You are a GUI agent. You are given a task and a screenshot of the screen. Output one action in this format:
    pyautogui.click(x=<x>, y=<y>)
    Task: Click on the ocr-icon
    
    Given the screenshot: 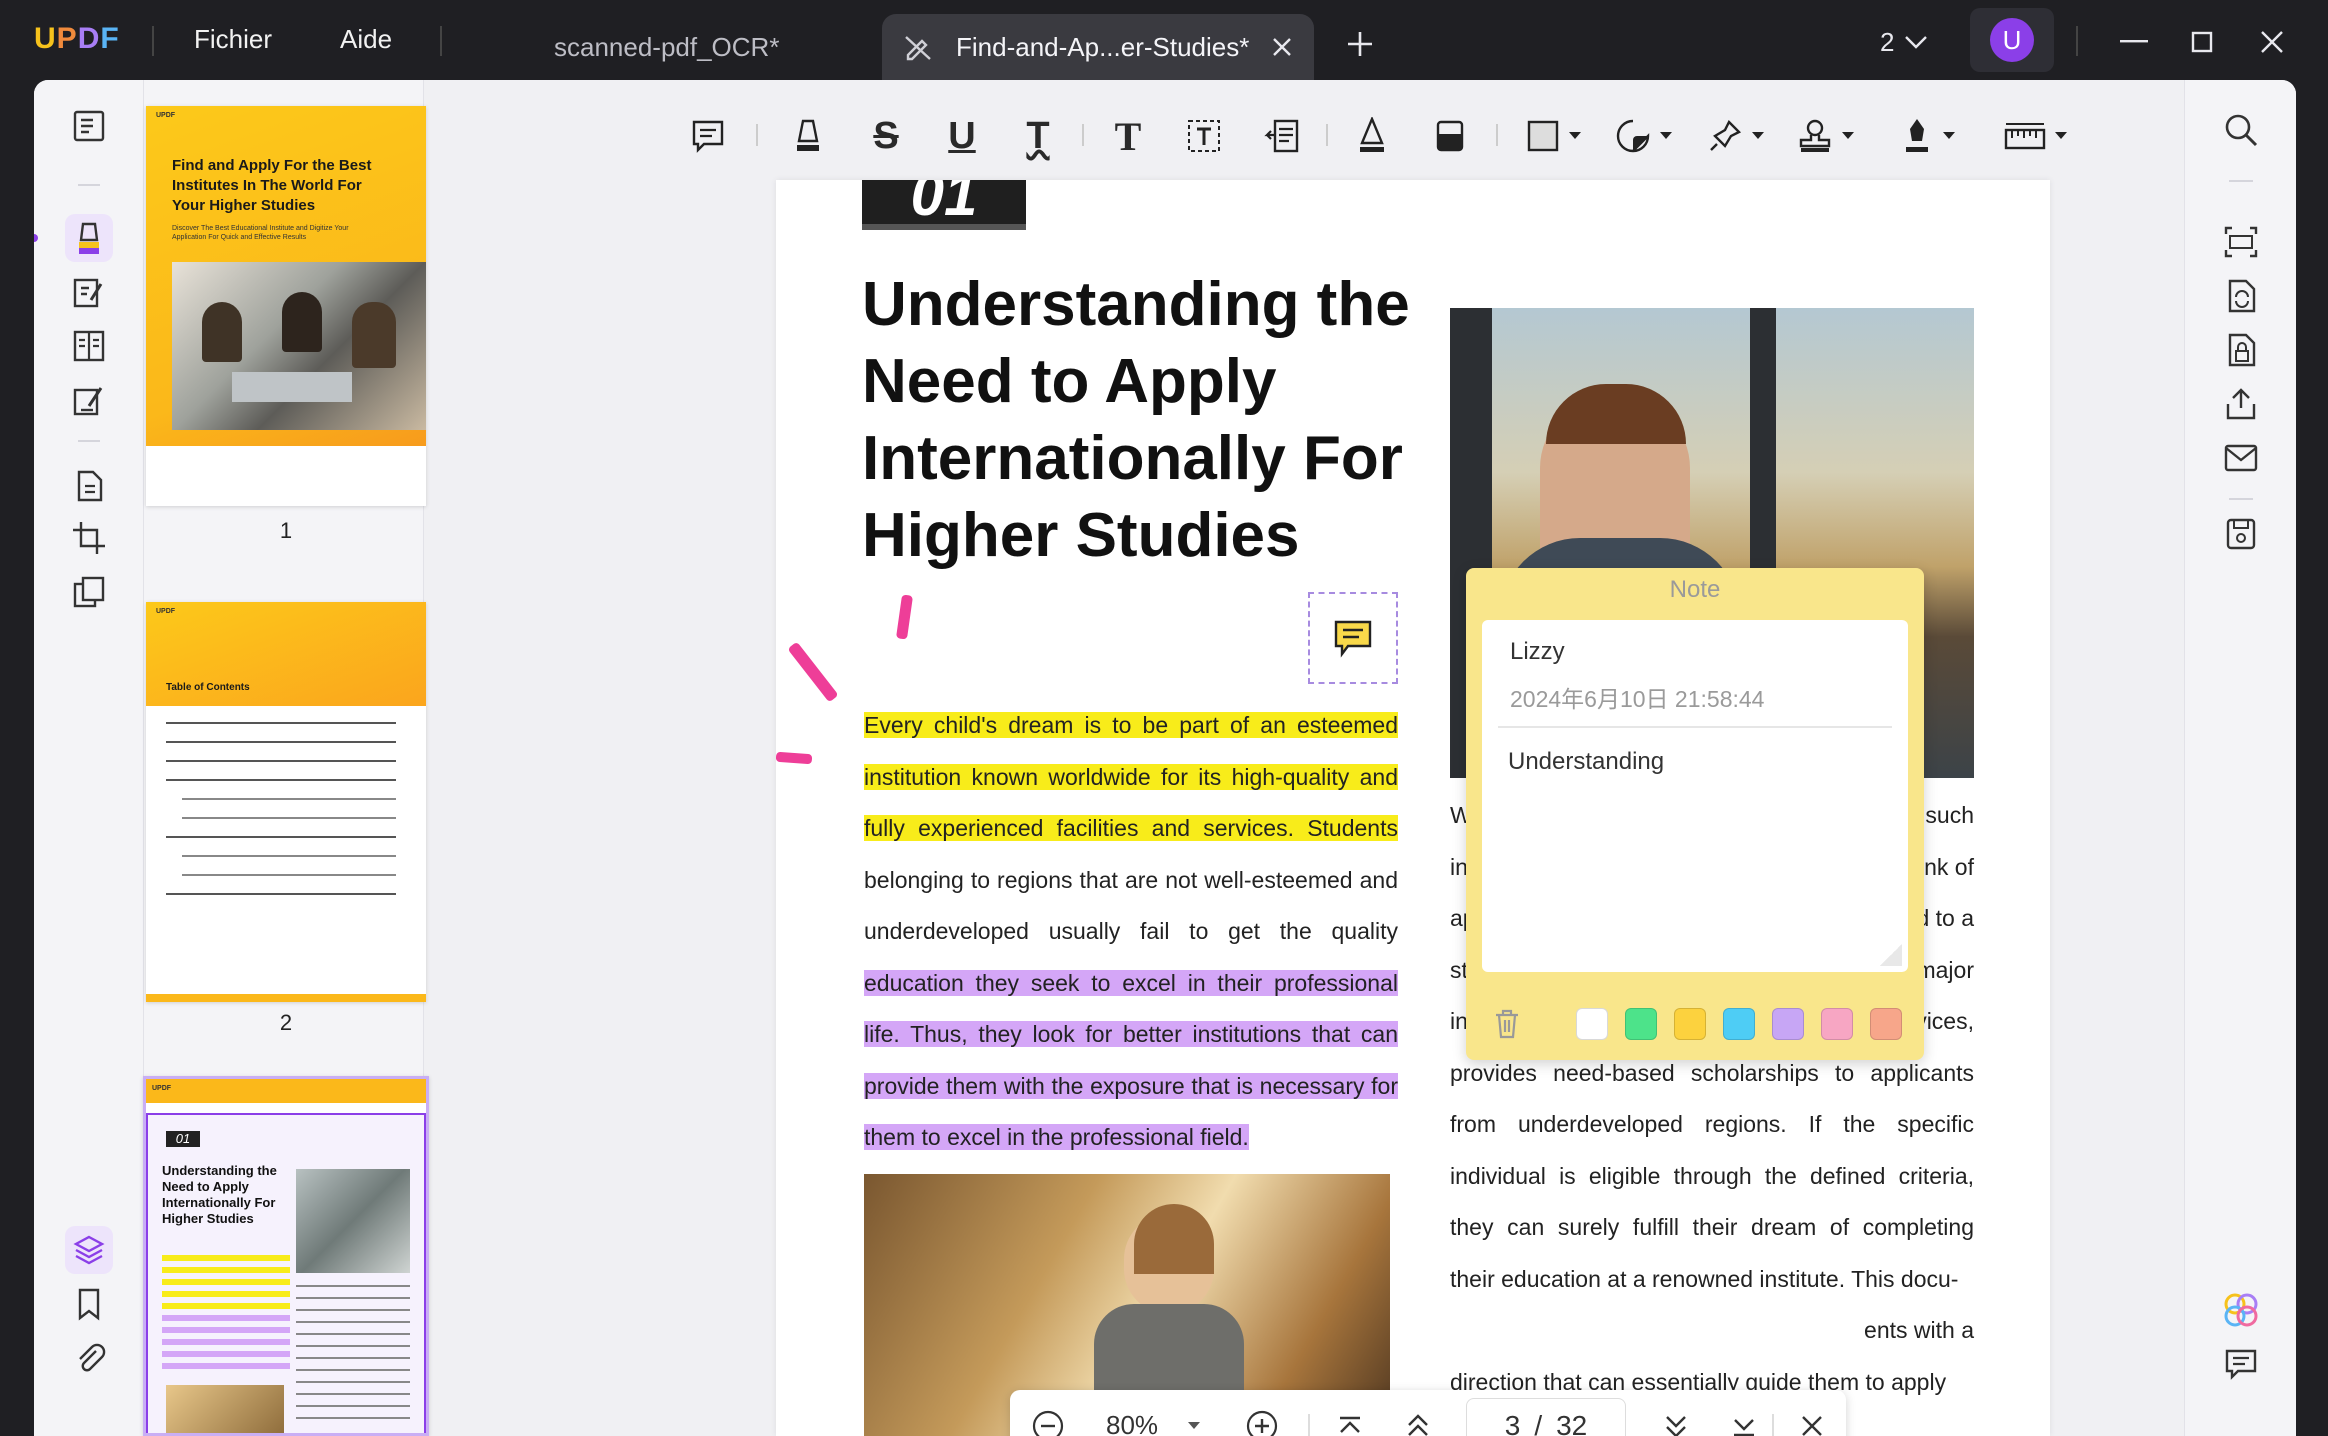 What is the action you would take?
    pyautogui.click(x=2241, y=242)
    